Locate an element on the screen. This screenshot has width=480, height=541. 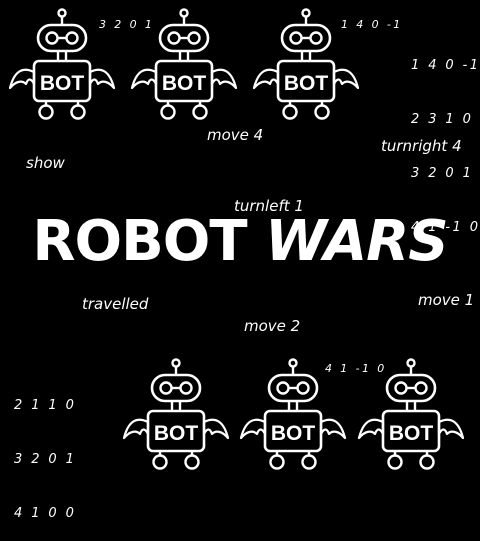
command-show: show is located at coordinates (45, 163).